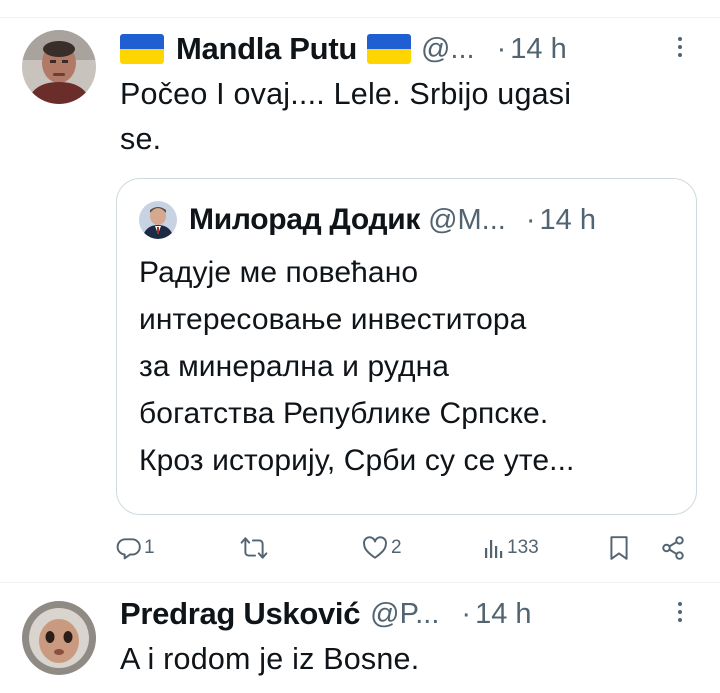 This screenshot has height=693, width=720. Describe the element at coordinates (346, 94) in the screenshot. I see `tweet-text-line: Počeo I ovaj.... Lele. Srbijo ugasi` at that location.